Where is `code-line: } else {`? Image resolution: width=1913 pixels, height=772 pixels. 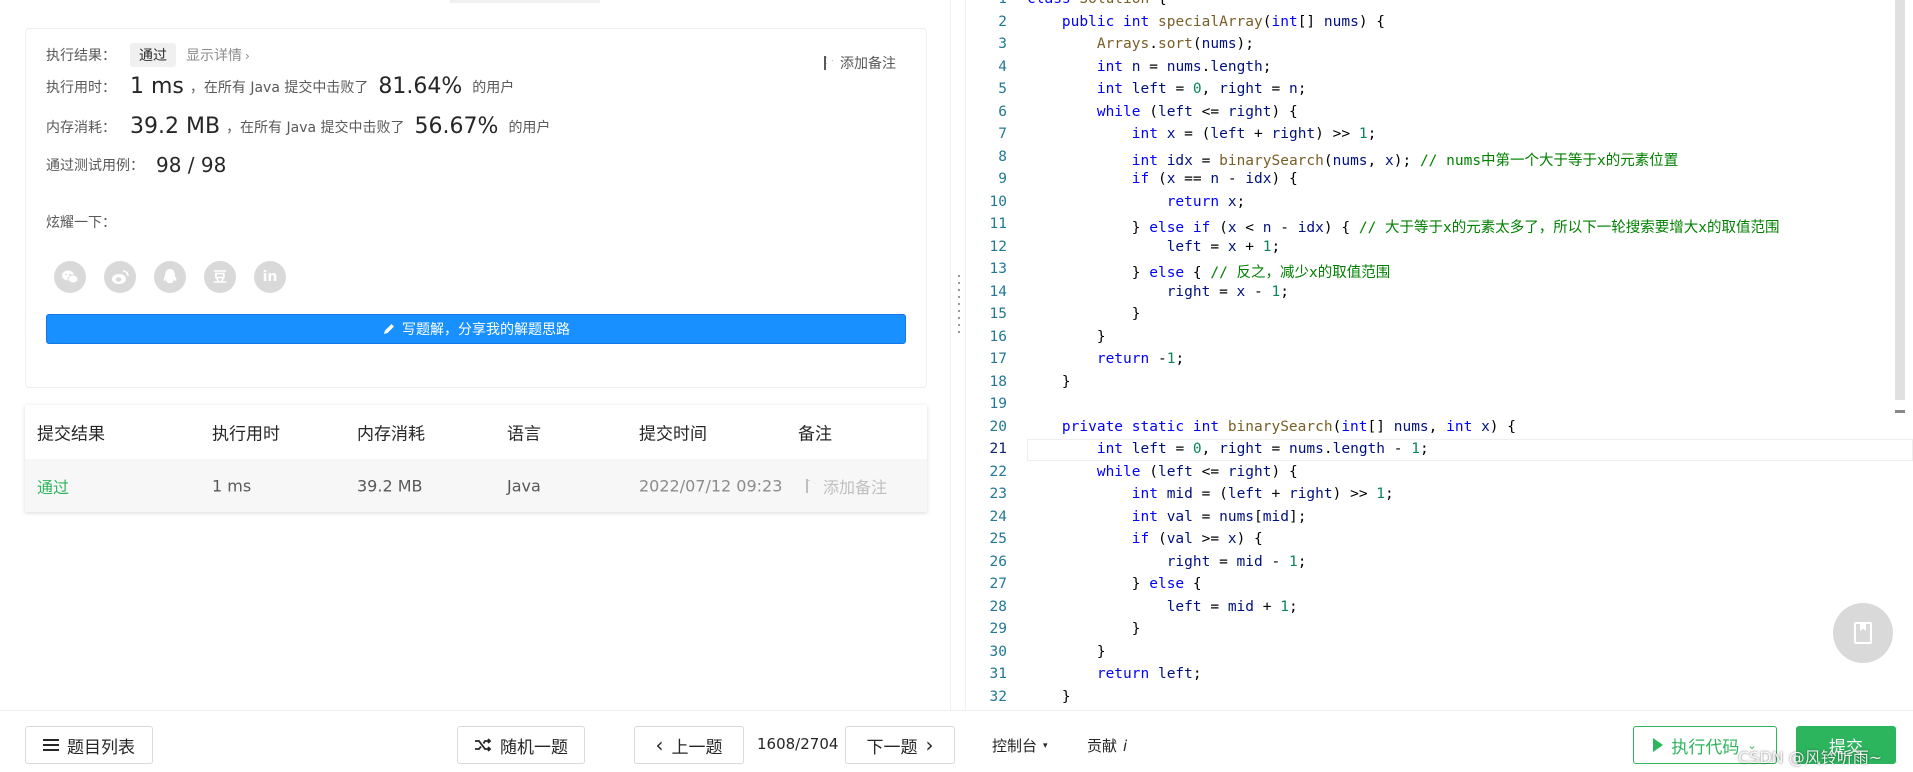 code-line: } else { is located at coordinates (1114, 584).